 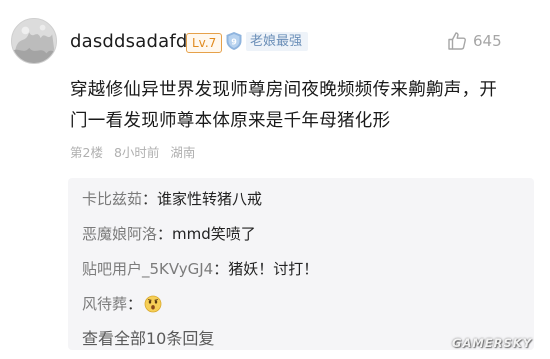 I want to click on reply-username: 卡比兹茹, so click(x=112, y=199).